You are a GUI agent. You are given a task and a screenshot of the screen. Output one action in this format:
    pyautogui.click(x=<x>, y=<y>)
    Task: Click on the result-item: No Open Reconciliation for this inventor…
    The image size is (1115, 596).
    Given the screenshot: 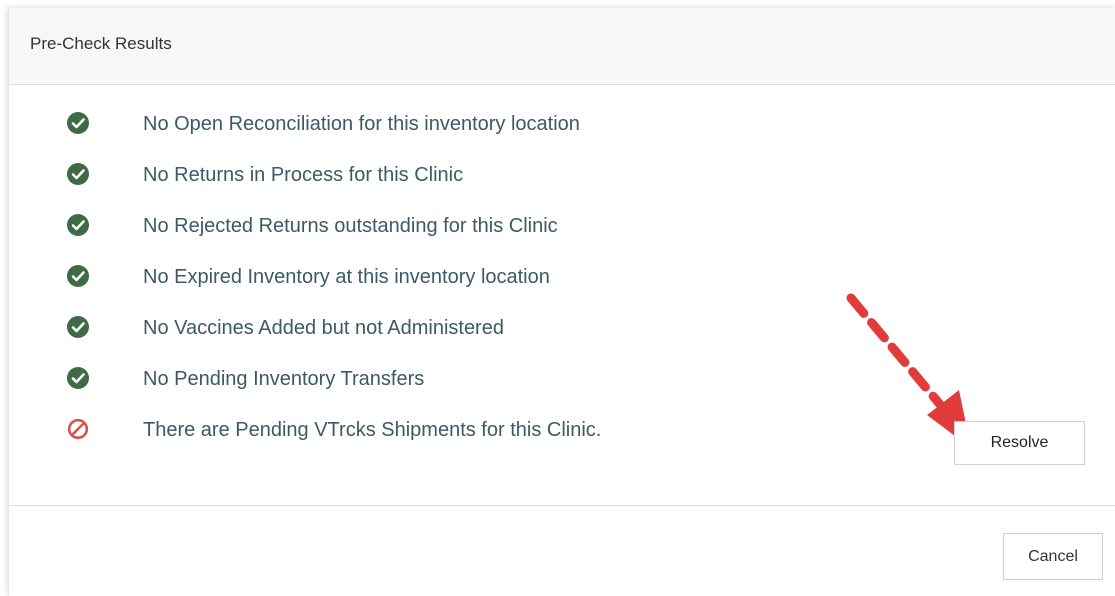 What is the action you would take?
    pyautogui.click(x=562, y=127)
    